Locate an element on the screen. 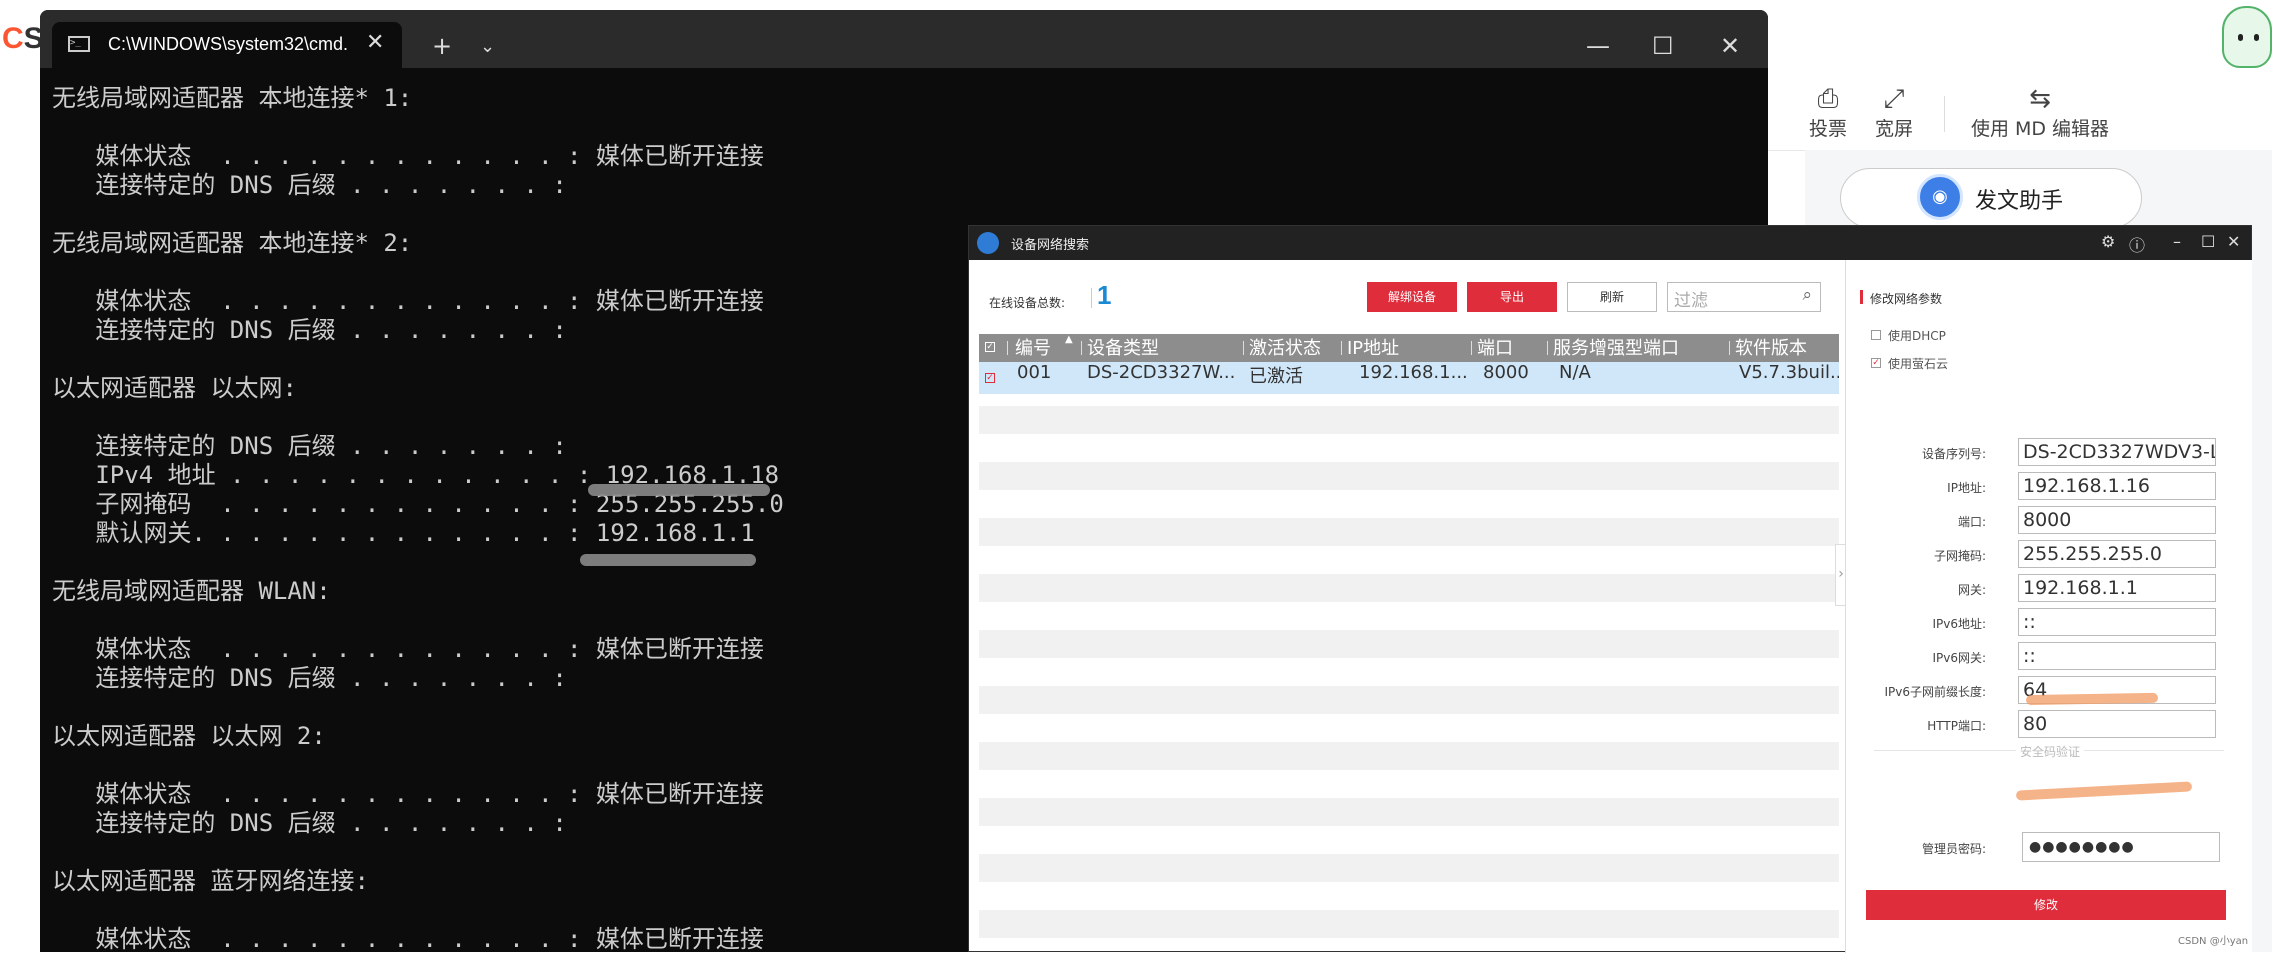 Image resolution: width=2272 pixels, height=953 pixels. field-label: IPv6子网前缀长度: is located at coordinates (1935, 692).